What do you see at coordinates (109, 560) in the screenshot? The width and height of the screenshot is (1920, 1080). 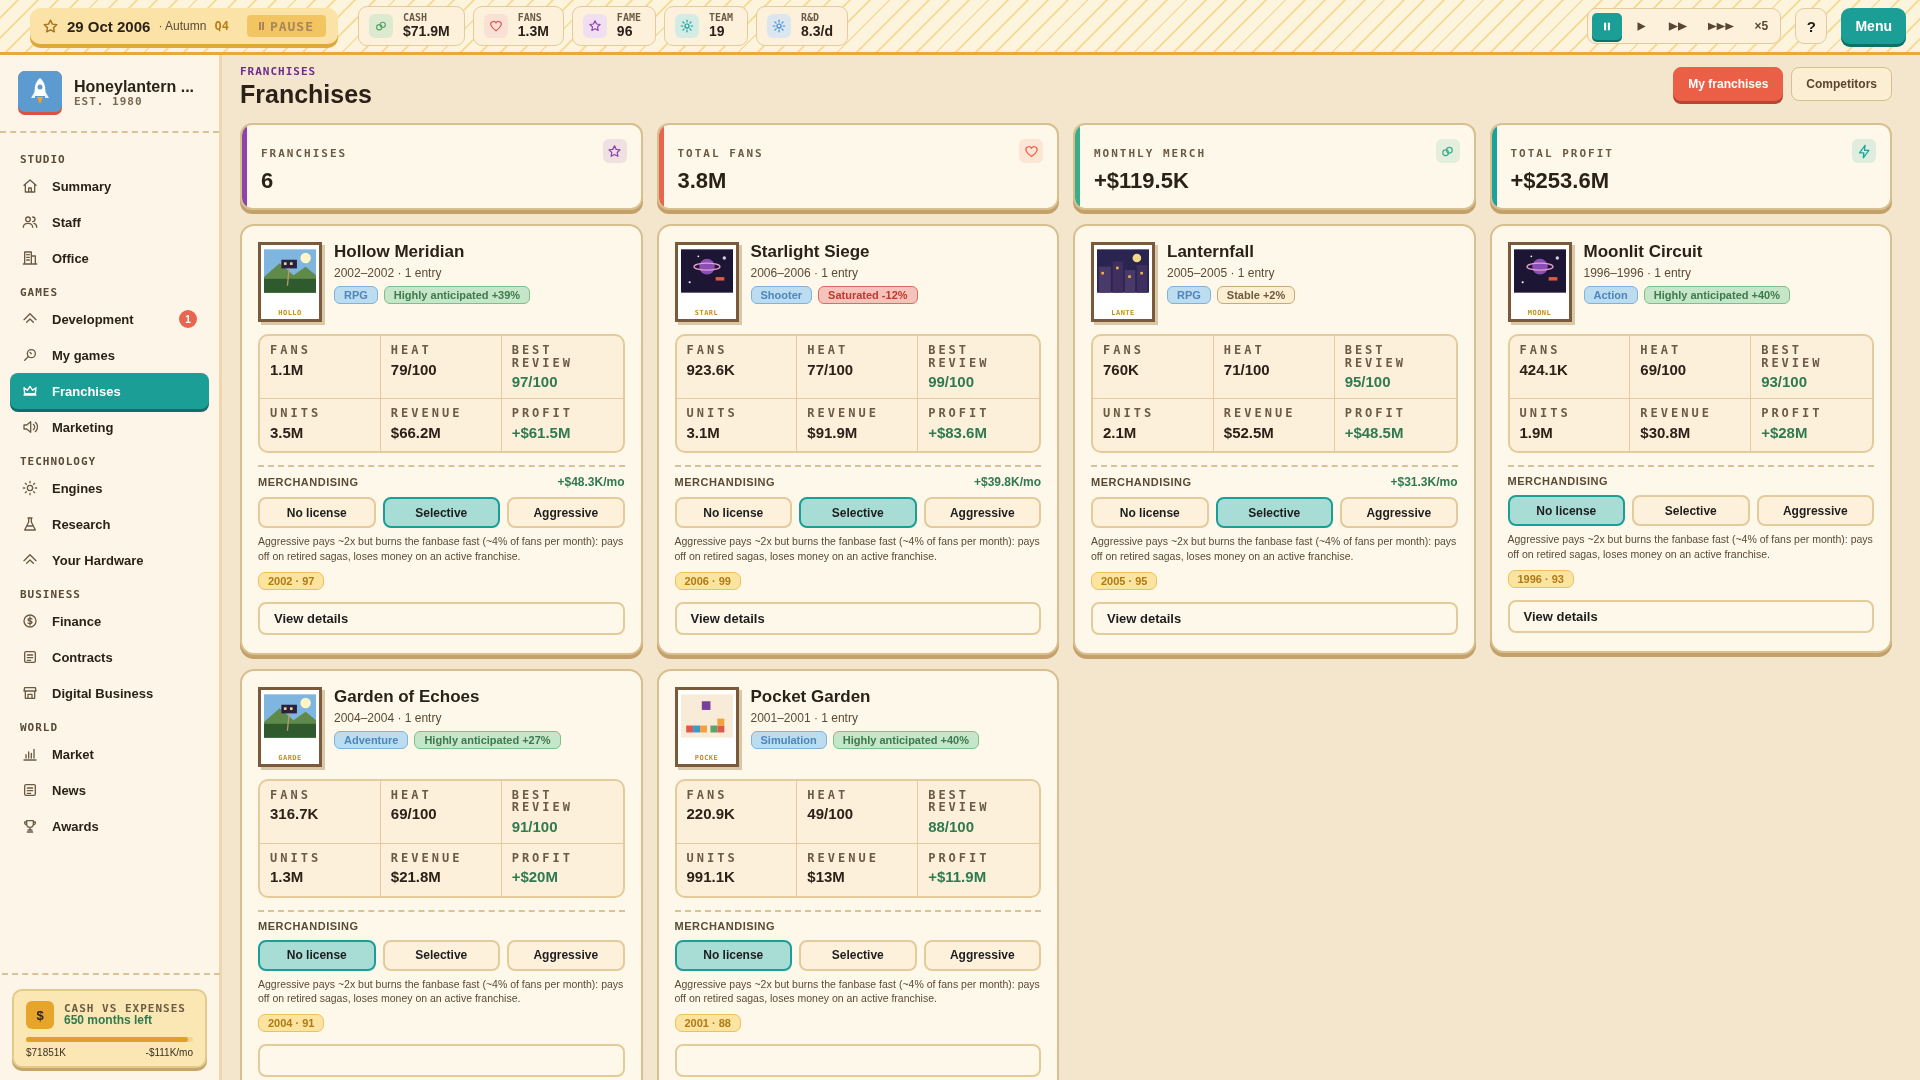 I see `sidebar-item: Your Hardware` at bounding box center [109, 560].